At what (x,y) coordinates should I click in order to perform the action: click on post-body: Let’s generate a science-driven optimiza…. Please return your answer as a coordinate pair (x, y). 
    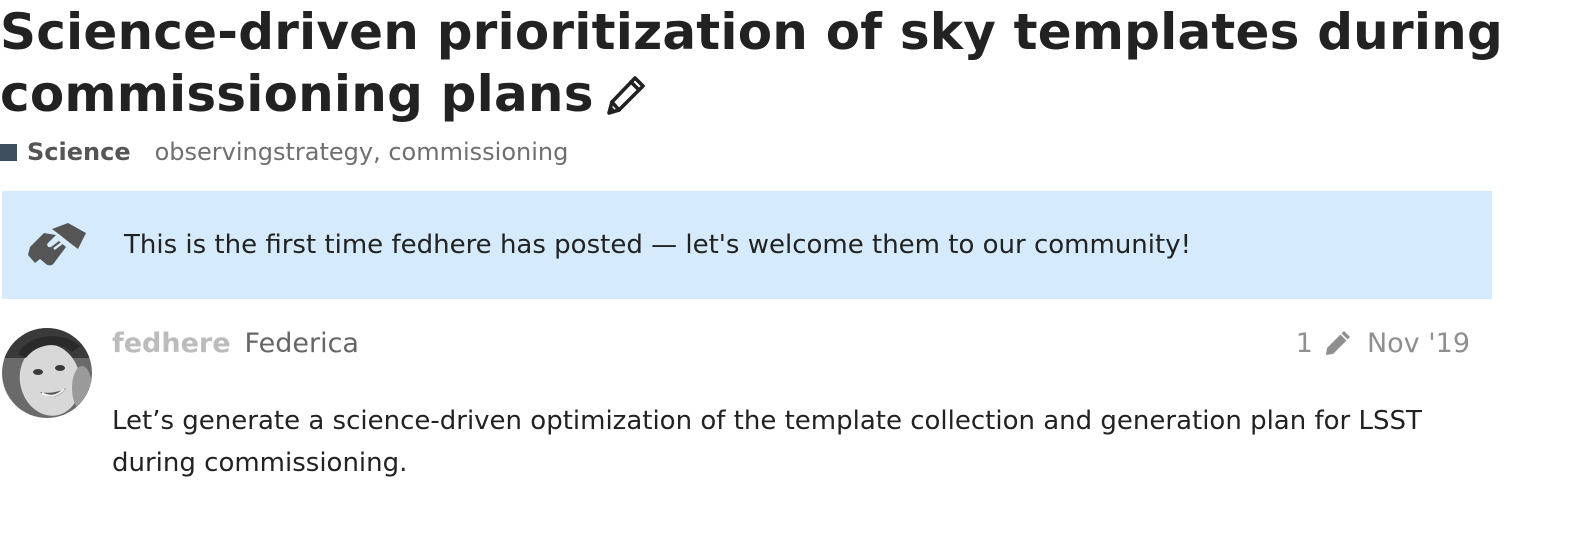
    Looking at the image, I should click on (792, 442).